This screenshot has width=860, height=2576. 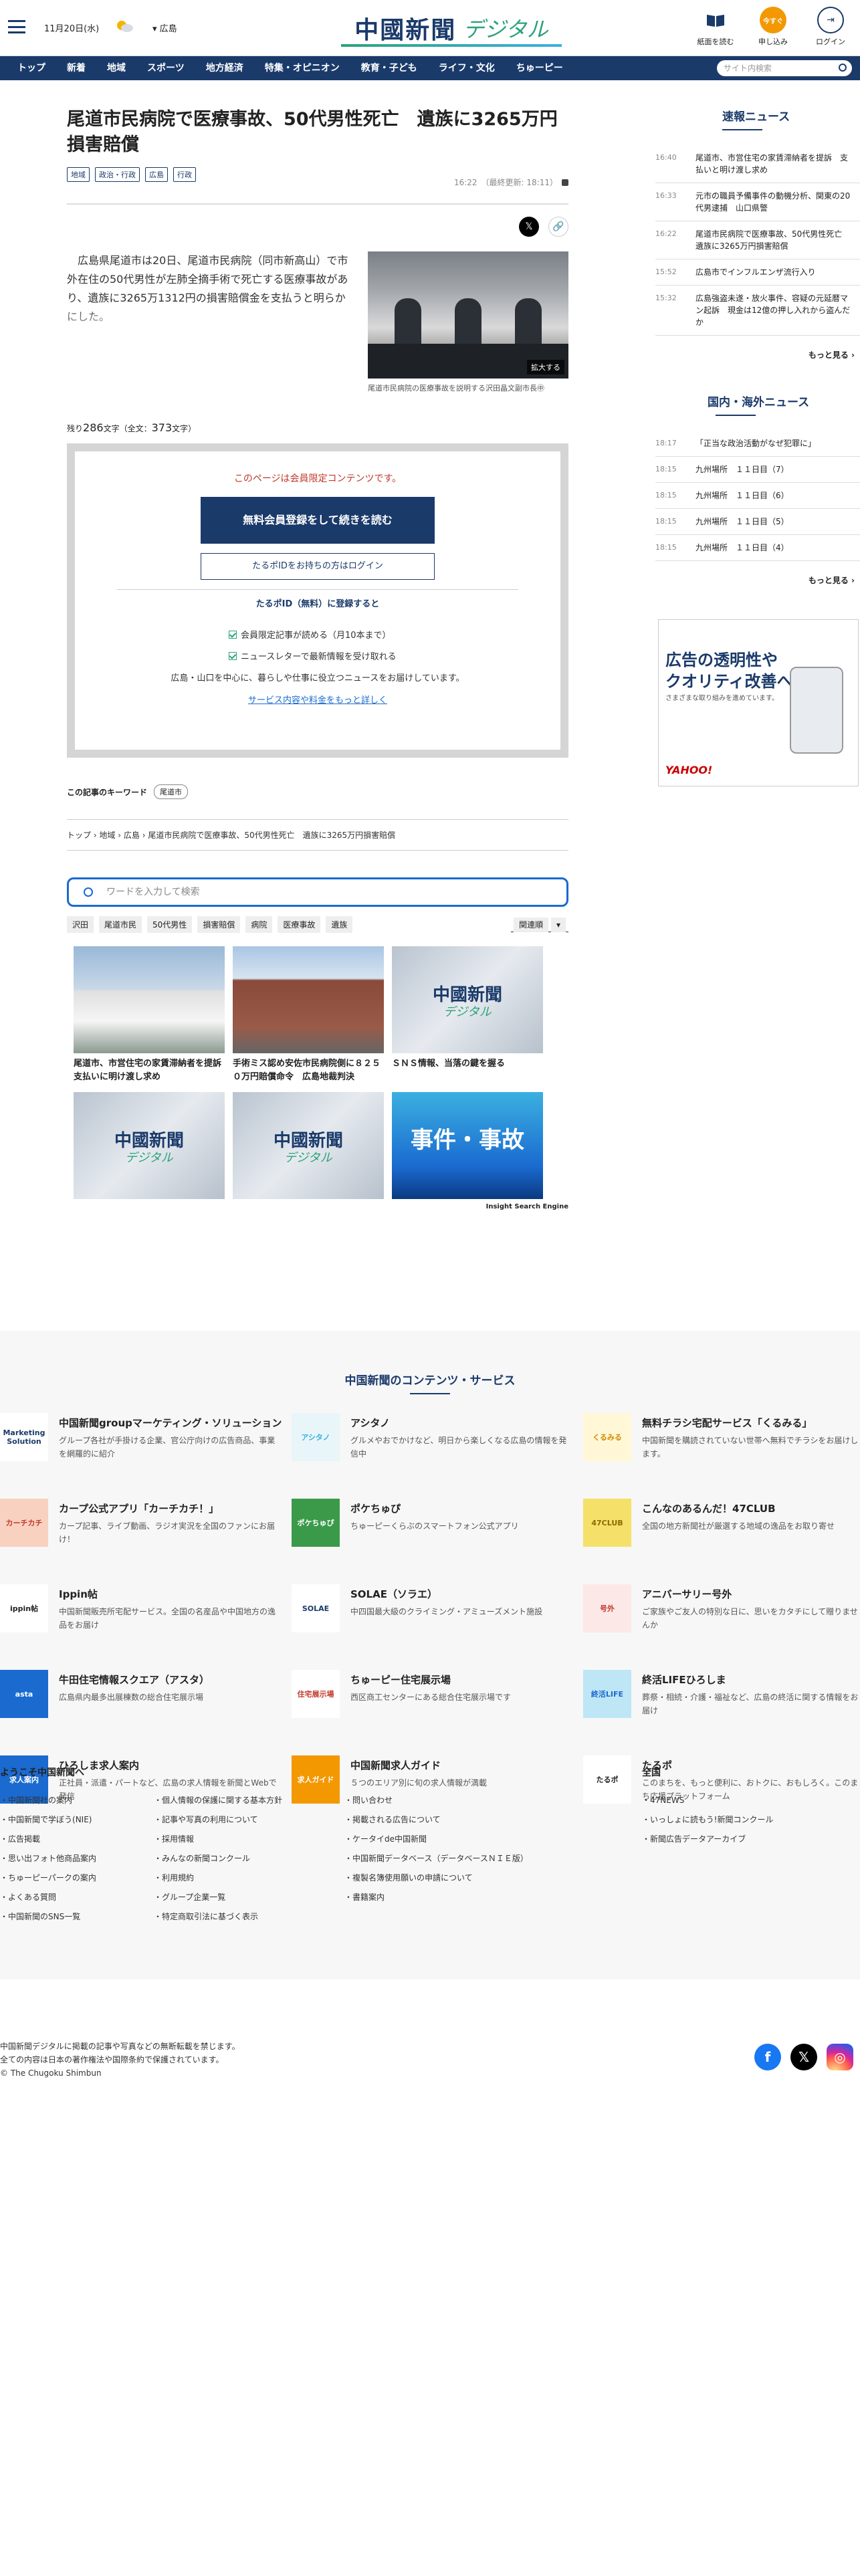 What do you see at coordinates (540, 68) in the screenshot?
I see `nav-chupi: ちゅーピー` at bounding box center [540, 68].